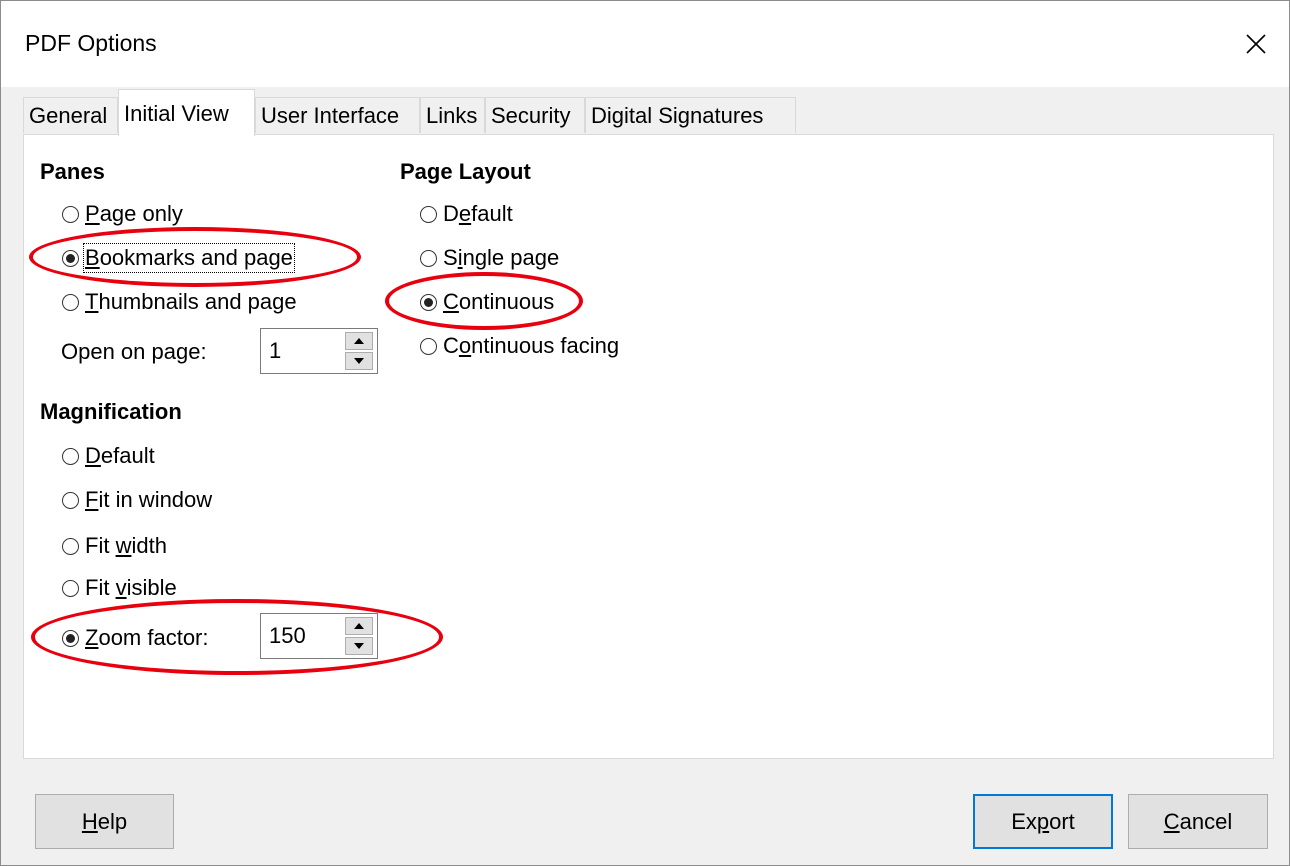 Image resolution: width=1290 pixels, height=866 pixels. Describe the element at coordinates (91, 43) in the screenshot. I see `window-title: PDF Options` at that location.